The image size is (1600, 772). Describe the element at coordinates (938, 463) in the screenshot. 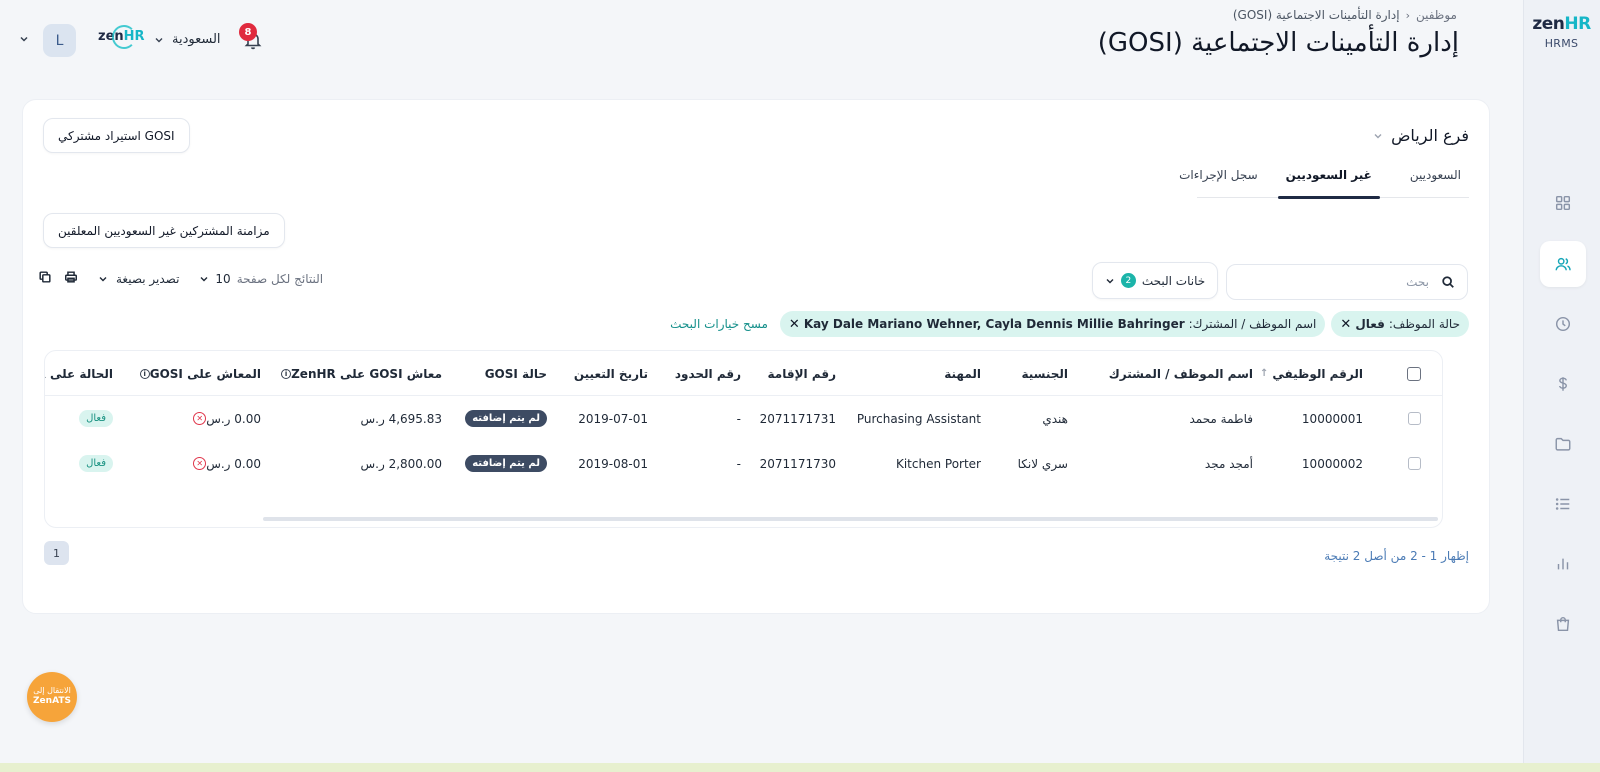

I see `profession: Kitchen Porter` at that location.